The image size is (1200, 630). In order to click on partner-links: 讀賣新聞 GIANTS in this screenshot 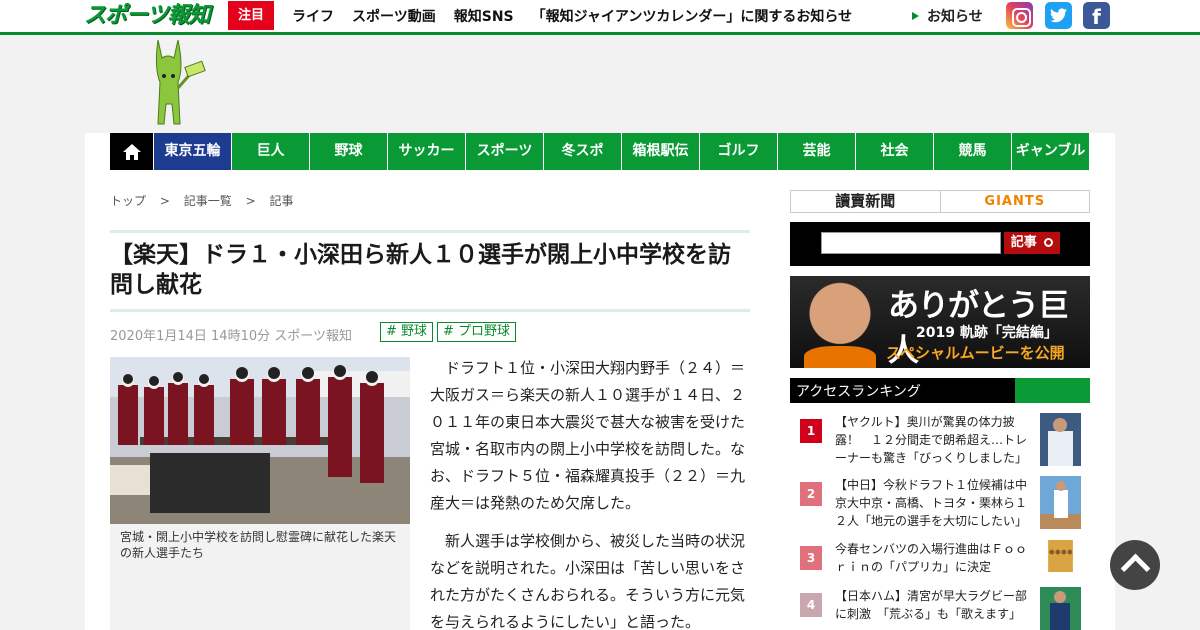, I will do `click(940, 201)`.